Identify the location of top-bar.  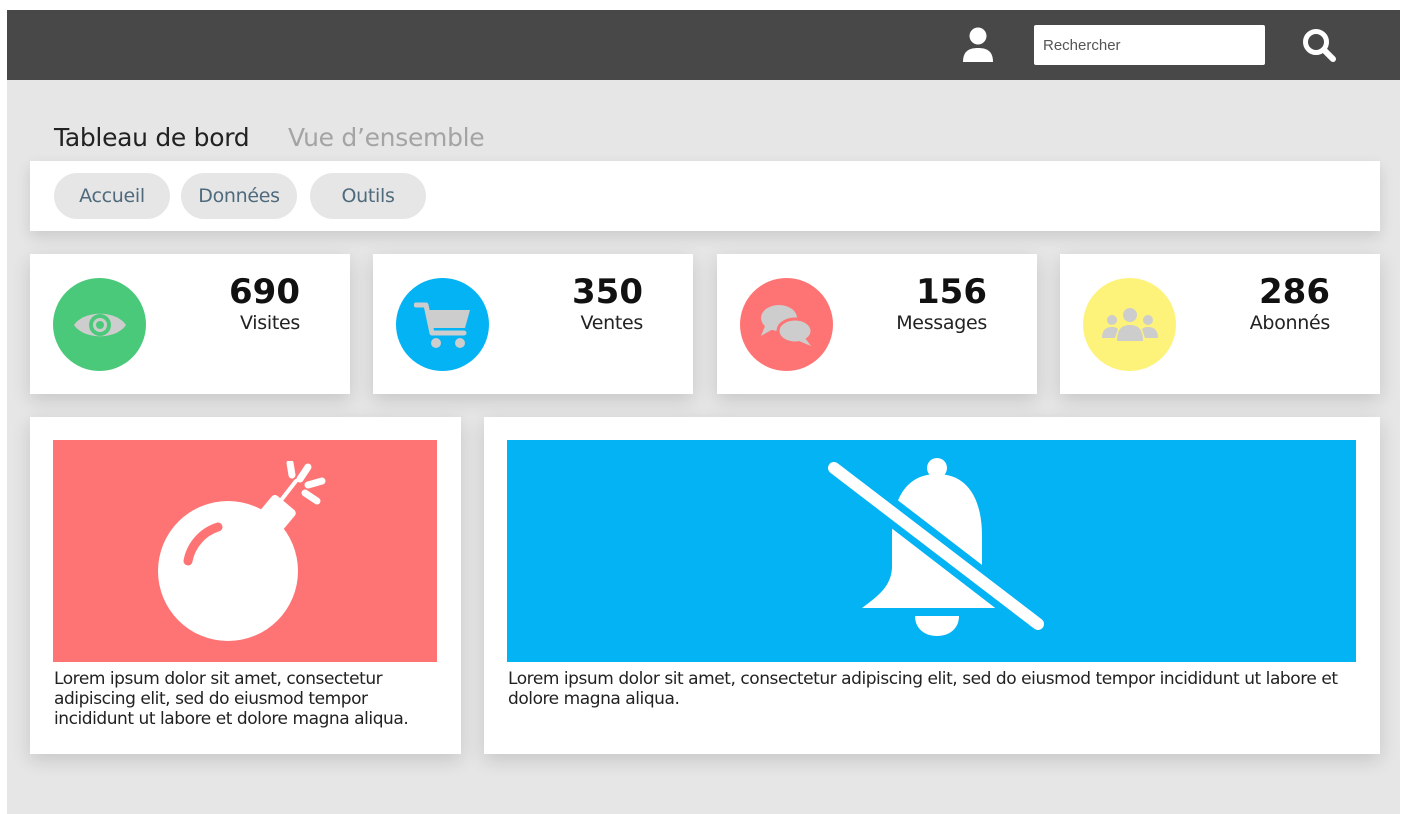
(703, 45).